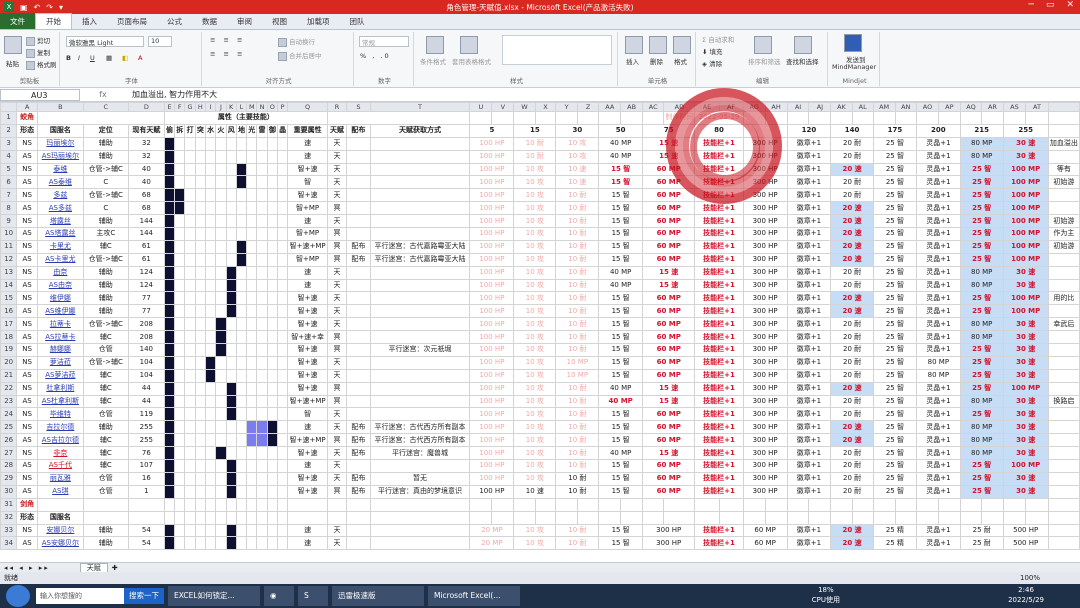 The image size is (1080, 608). Describe the element at coordinates (27, 504) in the screenshot. I see `section-label-jianjiao: 剑角` at that location.